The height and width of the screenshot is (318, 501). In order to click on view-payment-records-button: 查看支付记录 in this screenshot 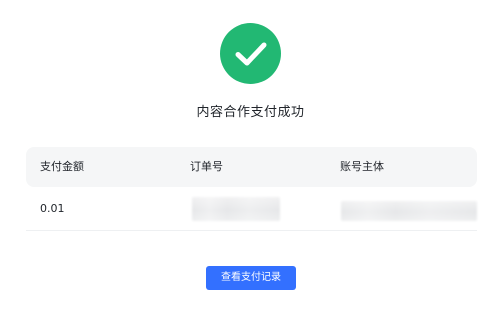, I will do `click(251, 278)`.